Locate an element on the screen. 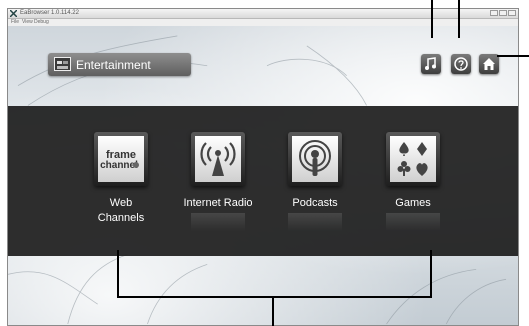 The image size is (529, 326). tile-label-line1: Web is located at coordinates (121, 203).